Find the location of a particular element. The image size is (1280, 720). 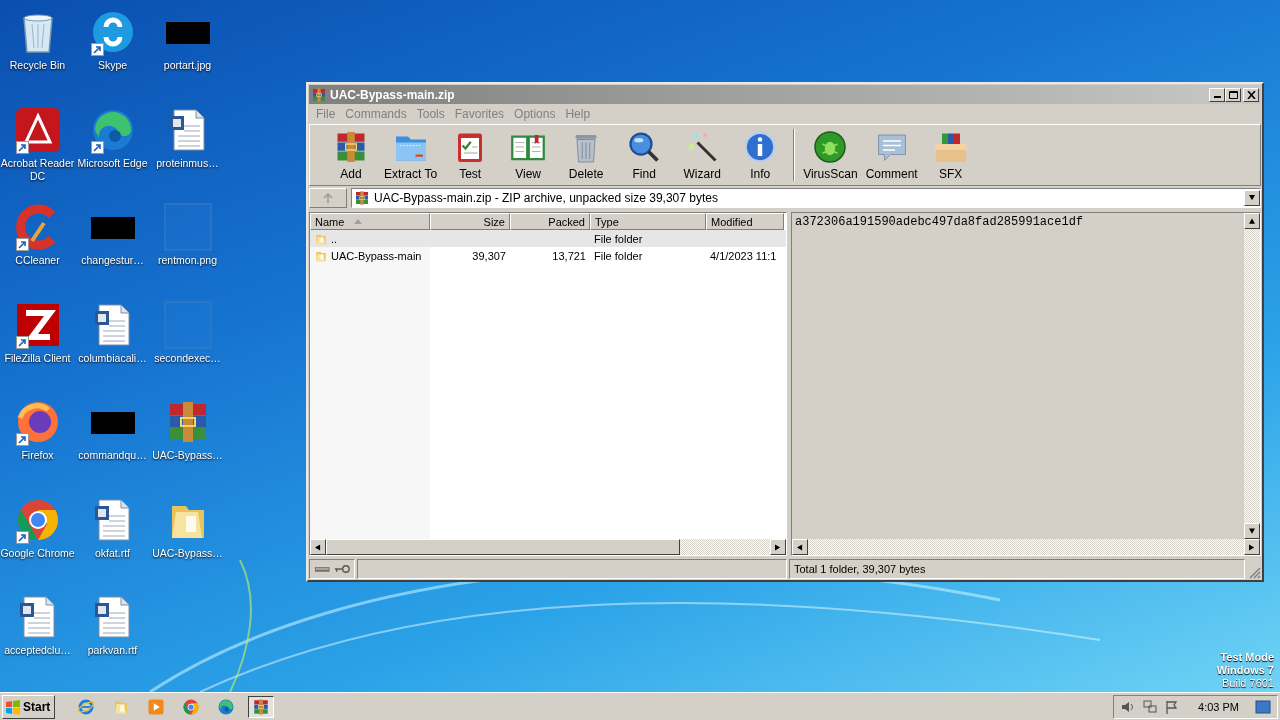

file-row: .. File folder is located at coordinates (548, 238).